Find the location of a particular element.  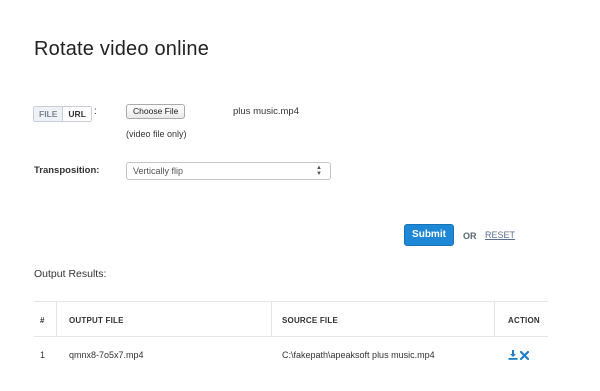

choose-file-button: Choose File is located at coordinates (156, 111).